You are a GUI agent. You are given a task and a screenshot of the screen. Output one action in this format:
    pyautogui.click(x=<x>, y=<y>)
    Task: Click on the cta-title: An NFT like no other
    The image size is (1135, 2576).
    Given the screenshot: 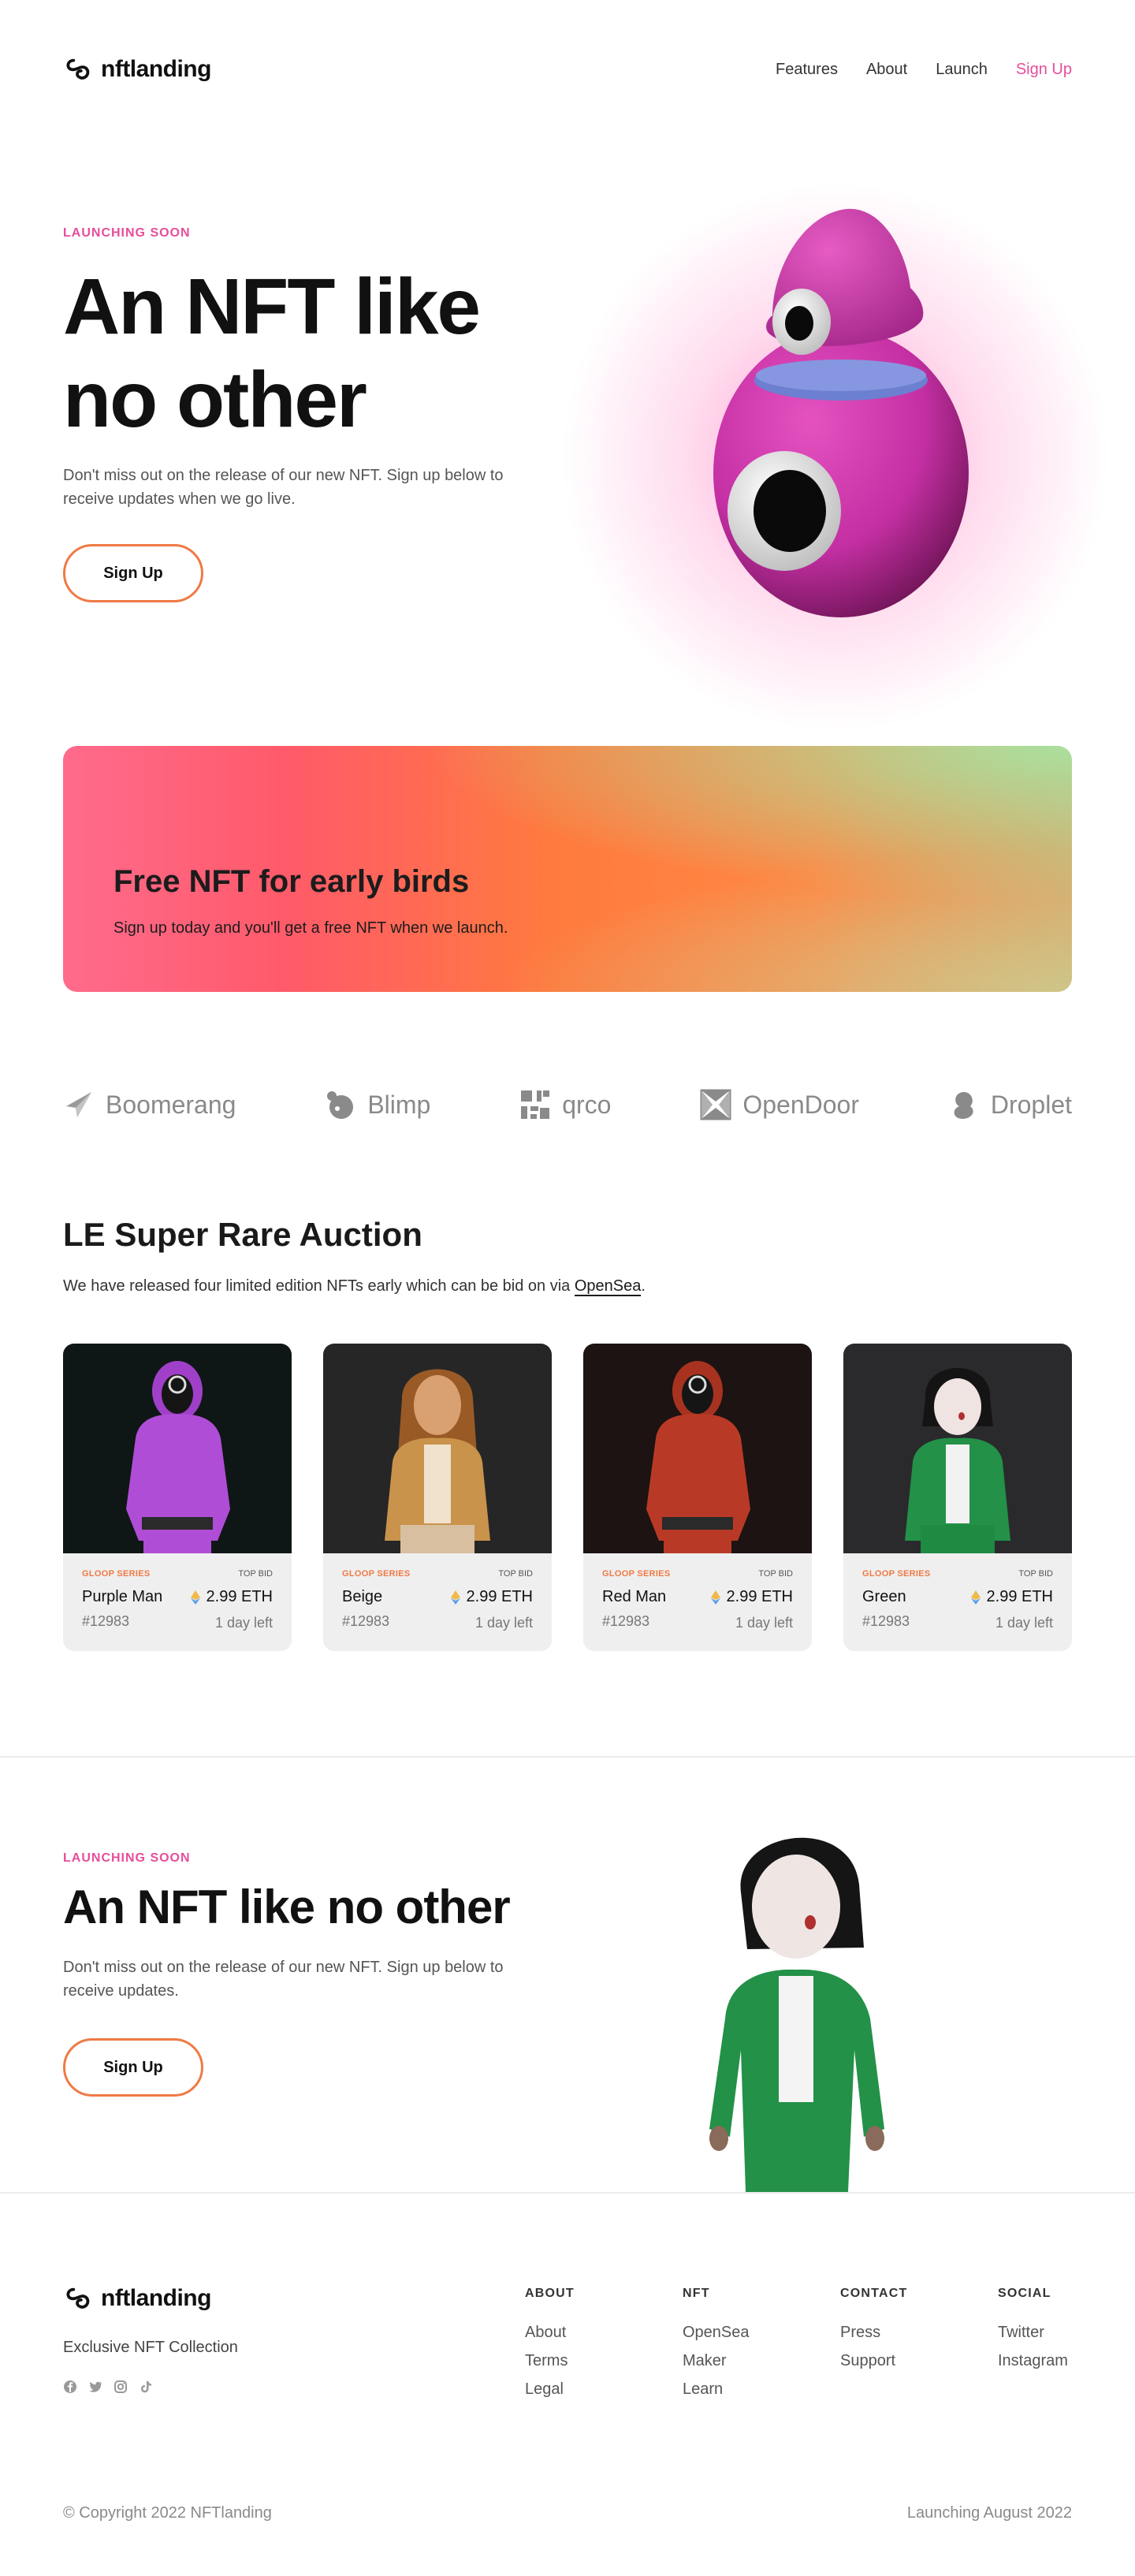 What is the action you would take?
    pyautogui.click(x=287, y=1907)
    